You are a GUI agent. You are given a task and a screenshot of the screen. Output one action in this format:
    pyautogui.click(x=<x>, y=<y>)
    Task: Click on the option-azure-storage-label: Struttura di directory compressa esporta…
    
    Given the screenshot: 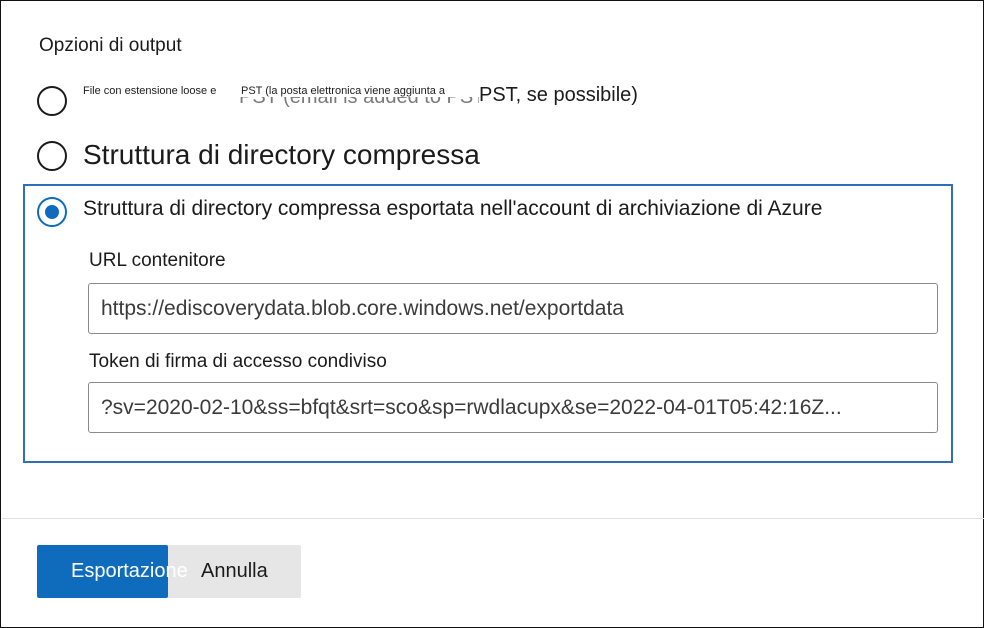 What is the action you would take?
    pyautogui.click(x=453, y=208)
    